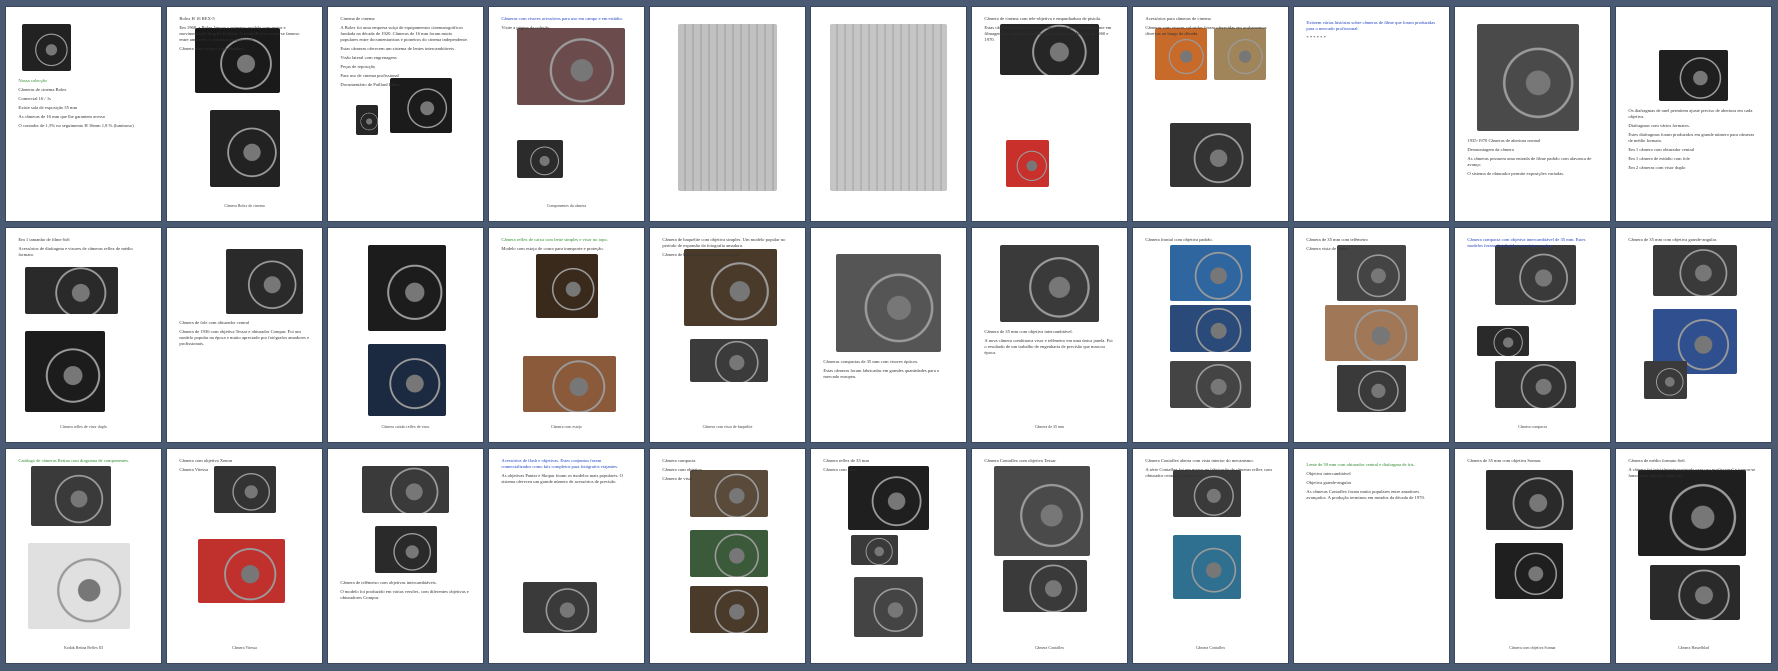 The height and width of the screenshot is (671, 1778). I want to click on page-text-block: Câmera de 35 mm com objetiva Sonnar., so click(1532, 462).